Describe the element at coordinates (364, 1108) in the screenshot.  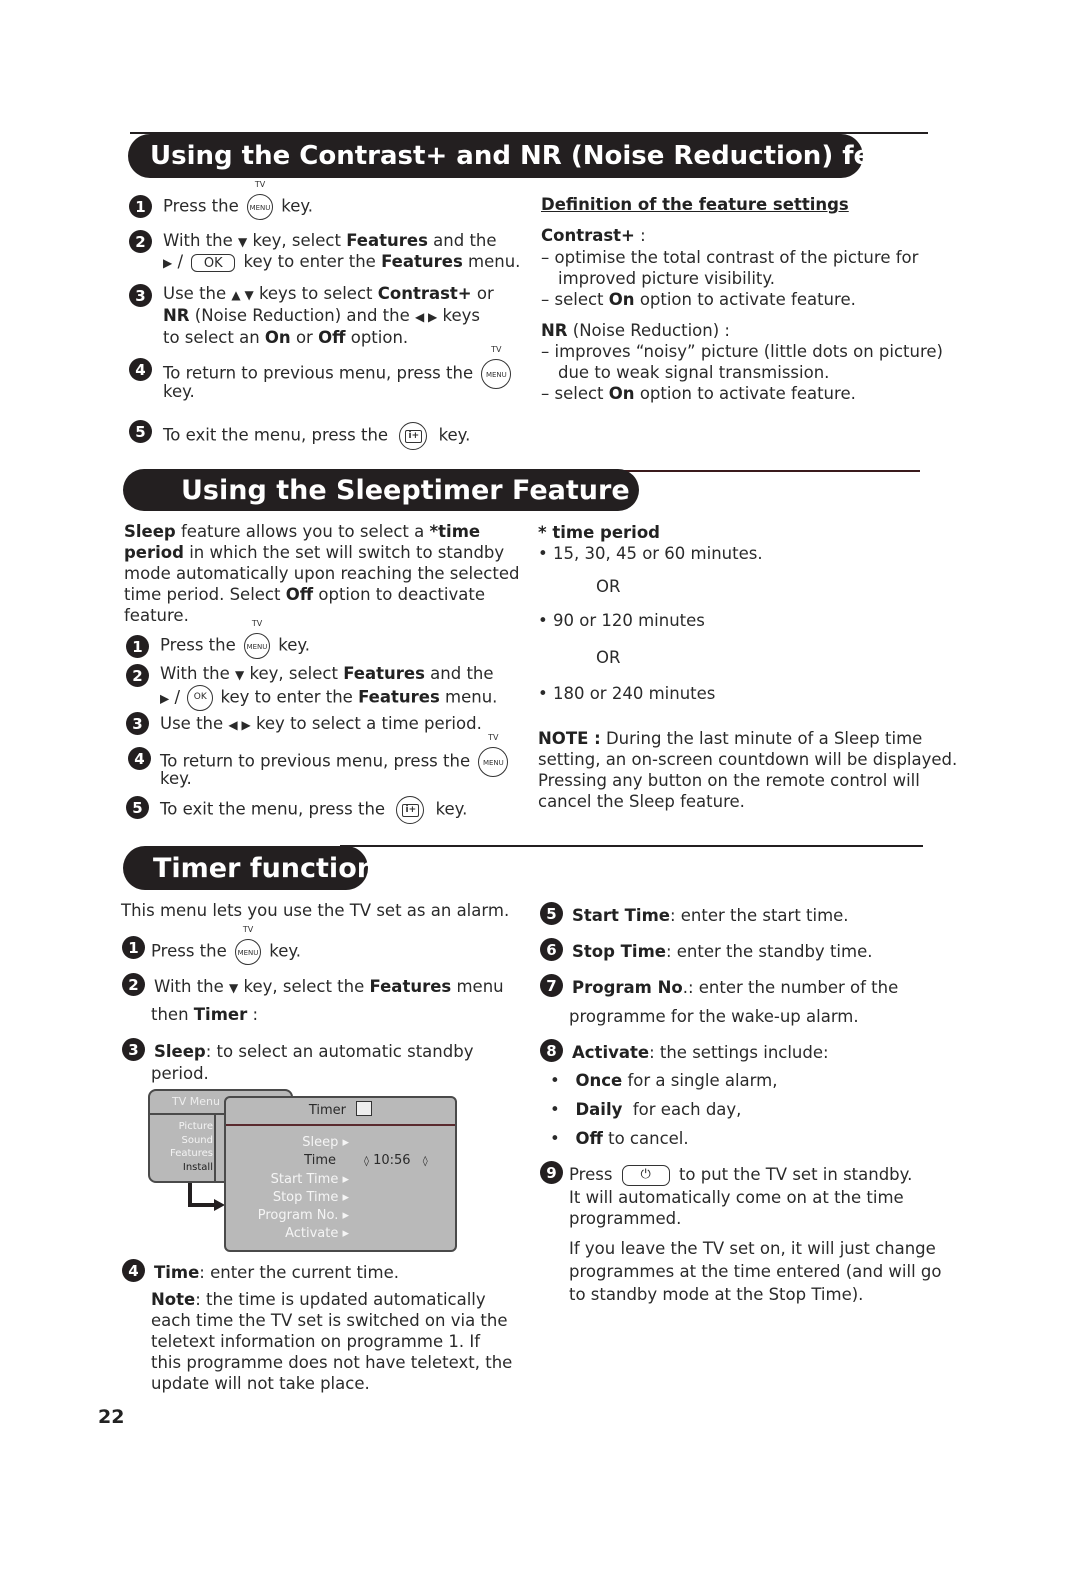
I see `timer-icon` at that location.